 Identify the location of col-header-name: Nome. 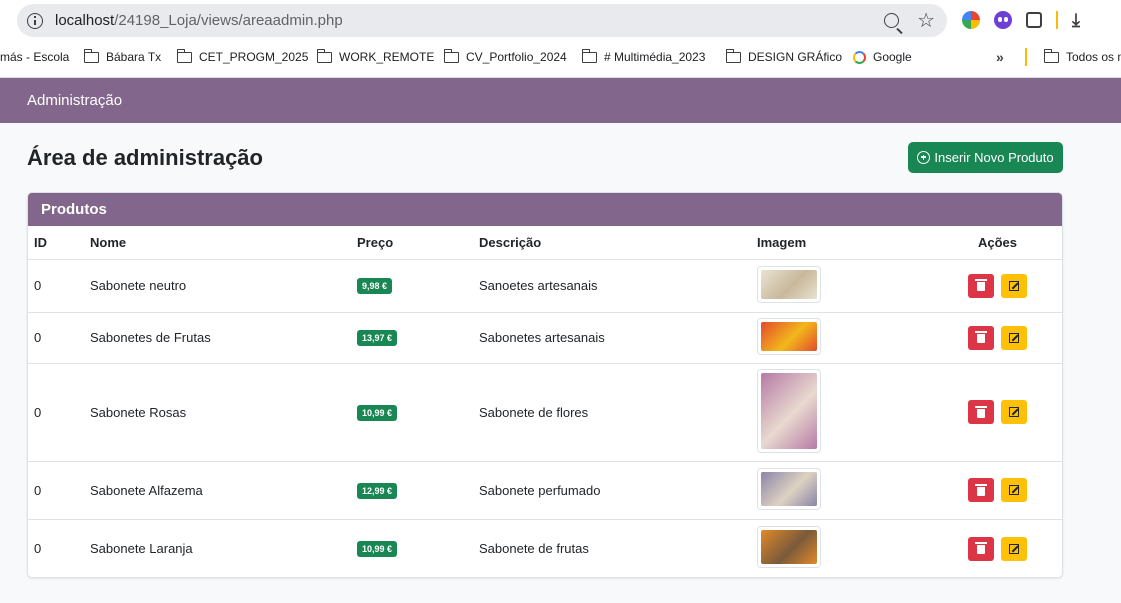
(223, 243).